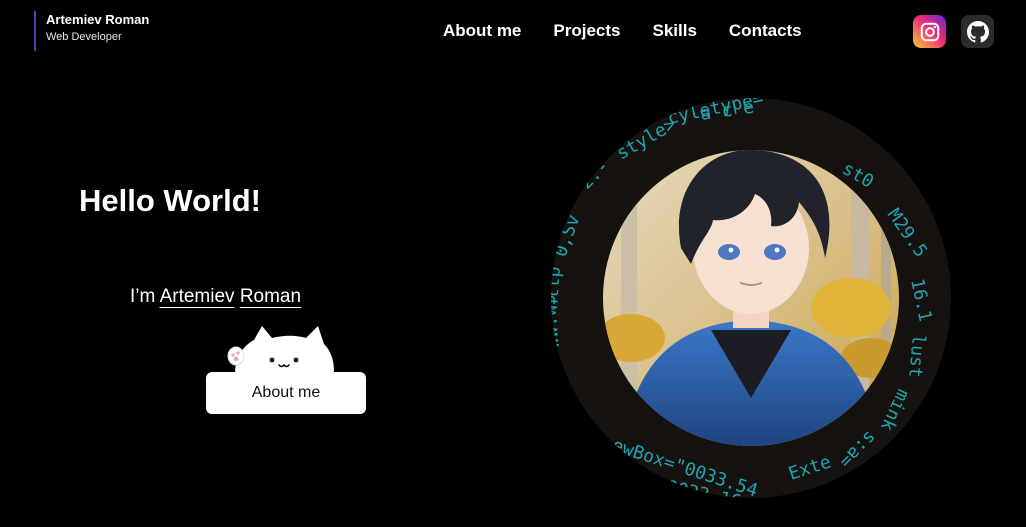 Image resolution: width=1026 pixels, height=527 pixels. Describe the element at coordinates (622, 31) in the screenshot. I see `main-nav: About me Projects Skills Contacts` at that location.